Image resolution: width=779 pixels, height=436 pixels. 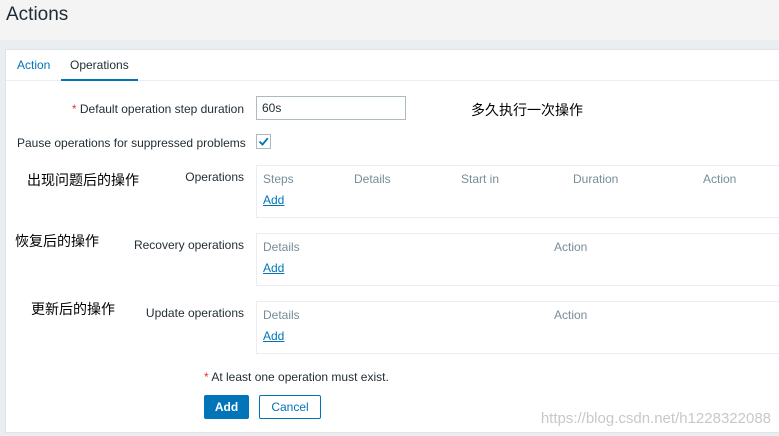 What do you see at coordinates (273, 268) in the screenshot?
I see `add-recovery-operation-link: Add` at bounding box center [273, 268].